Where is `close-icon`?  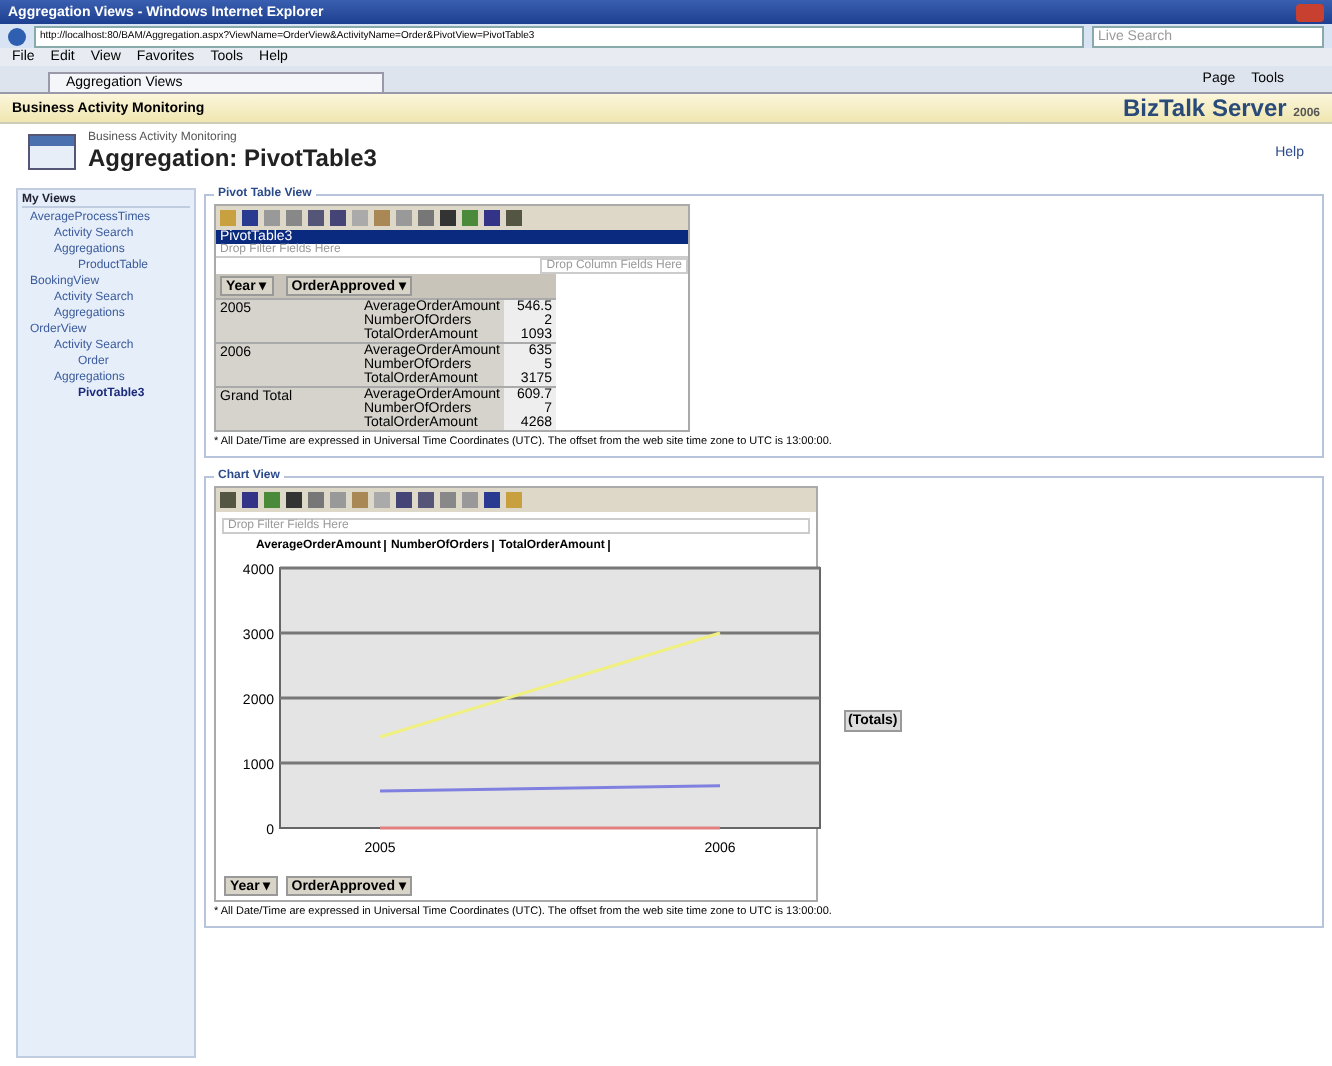 close-icon is located at coordinates (1310, 12).